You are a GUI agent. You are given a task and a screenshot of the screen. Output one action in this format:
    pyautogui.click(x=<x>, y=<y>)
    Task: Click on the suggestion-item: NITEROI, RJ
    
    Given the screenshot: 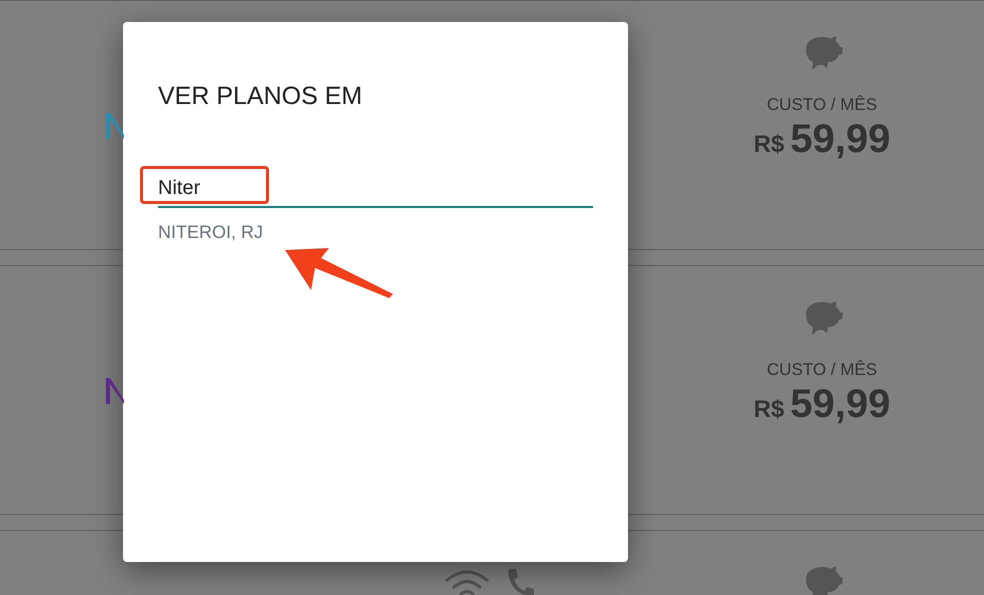 What is the action you would take?
    pyautogui.click(x=211, y=232)
    